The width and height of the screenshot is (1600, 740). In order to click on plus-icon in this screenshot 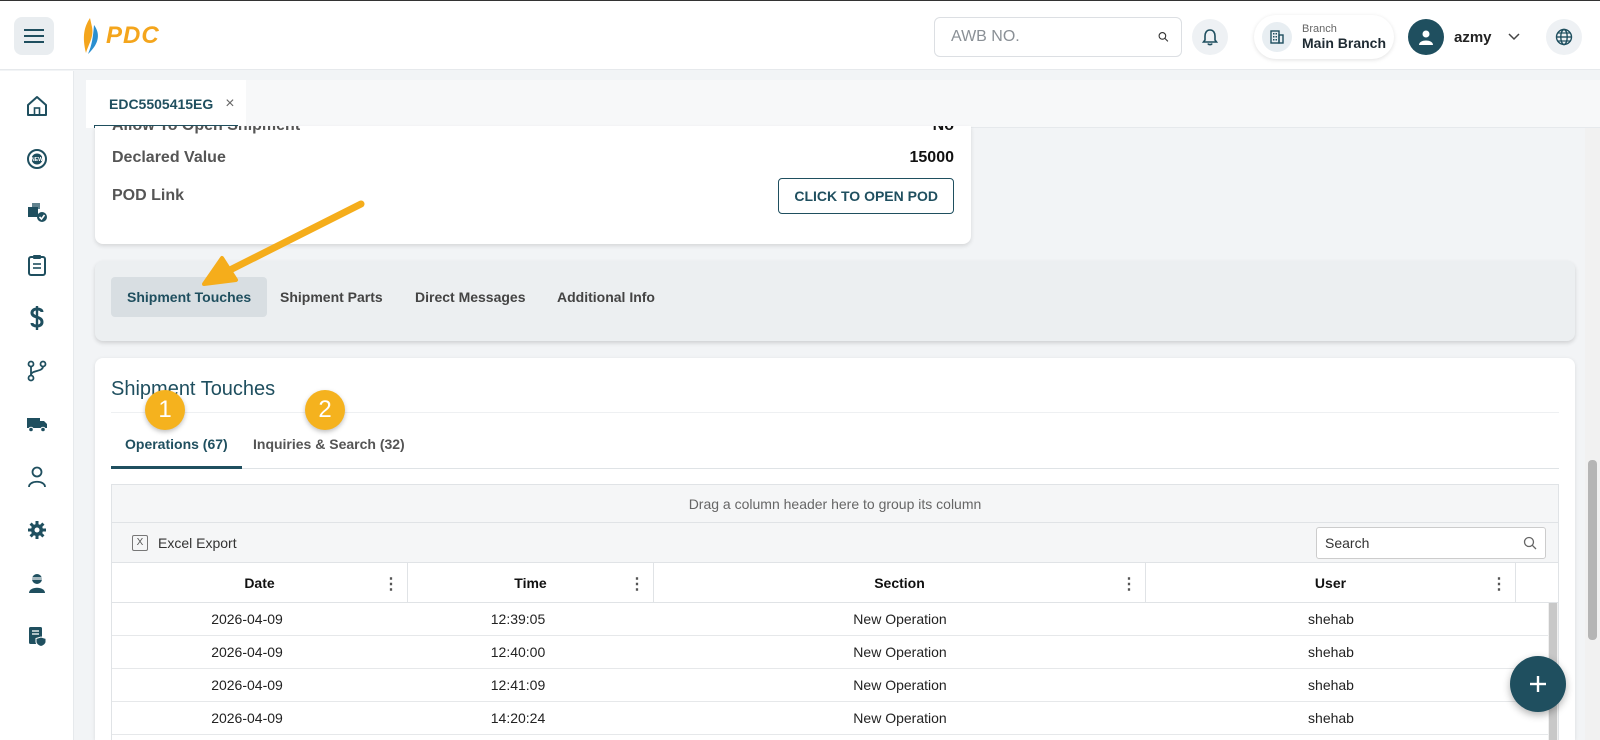, I will do `click(1538, 684)`.